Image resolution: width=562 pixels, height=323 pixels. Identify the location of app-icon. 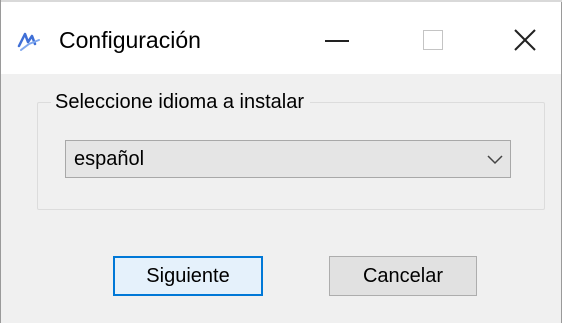
(28, 41).